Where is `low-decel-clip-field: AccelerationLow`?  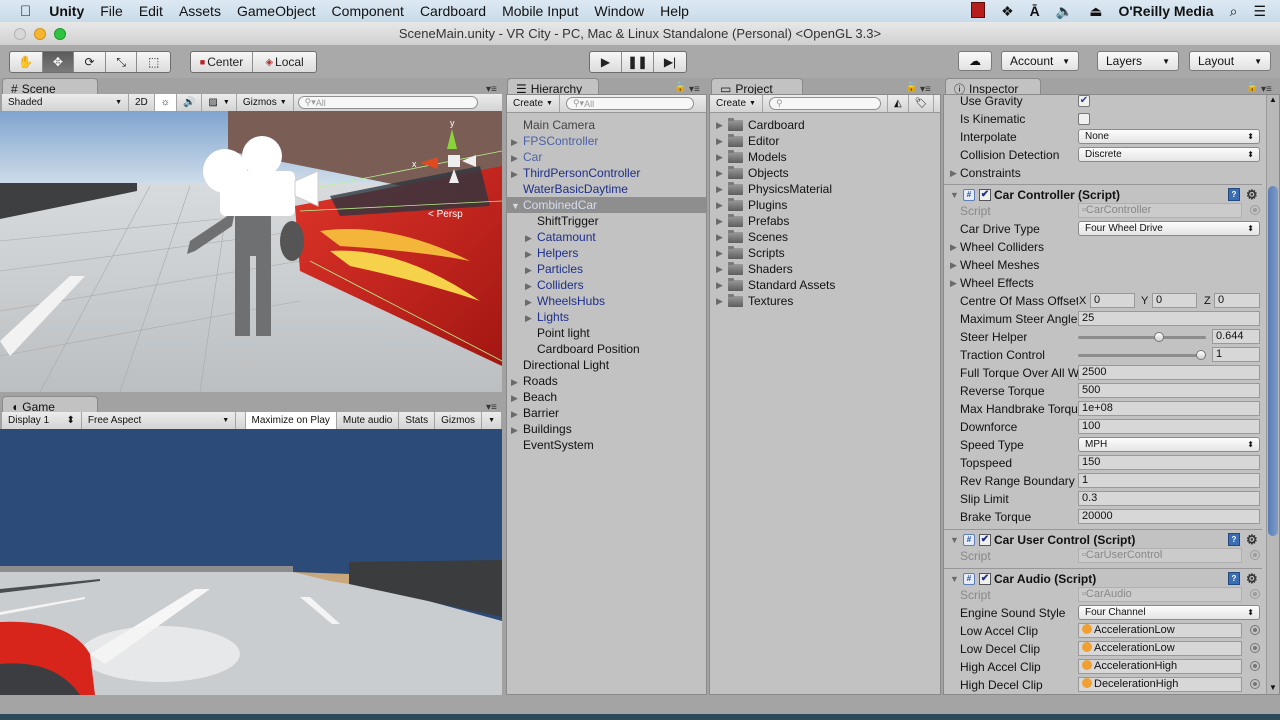
low-decel-clip-field: AccelerationLow is located at coordinates (1160, 648).